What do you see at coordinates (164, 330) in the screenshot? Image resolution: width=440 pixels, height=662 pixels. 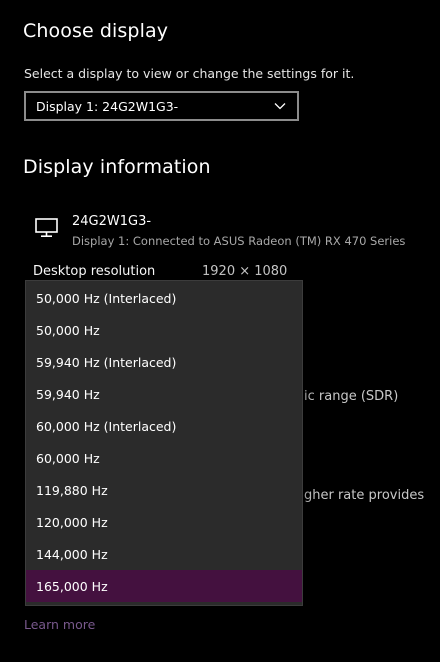 I see `refresh-rate-option: 50,000 Hz` at bounding box center [164, 330].